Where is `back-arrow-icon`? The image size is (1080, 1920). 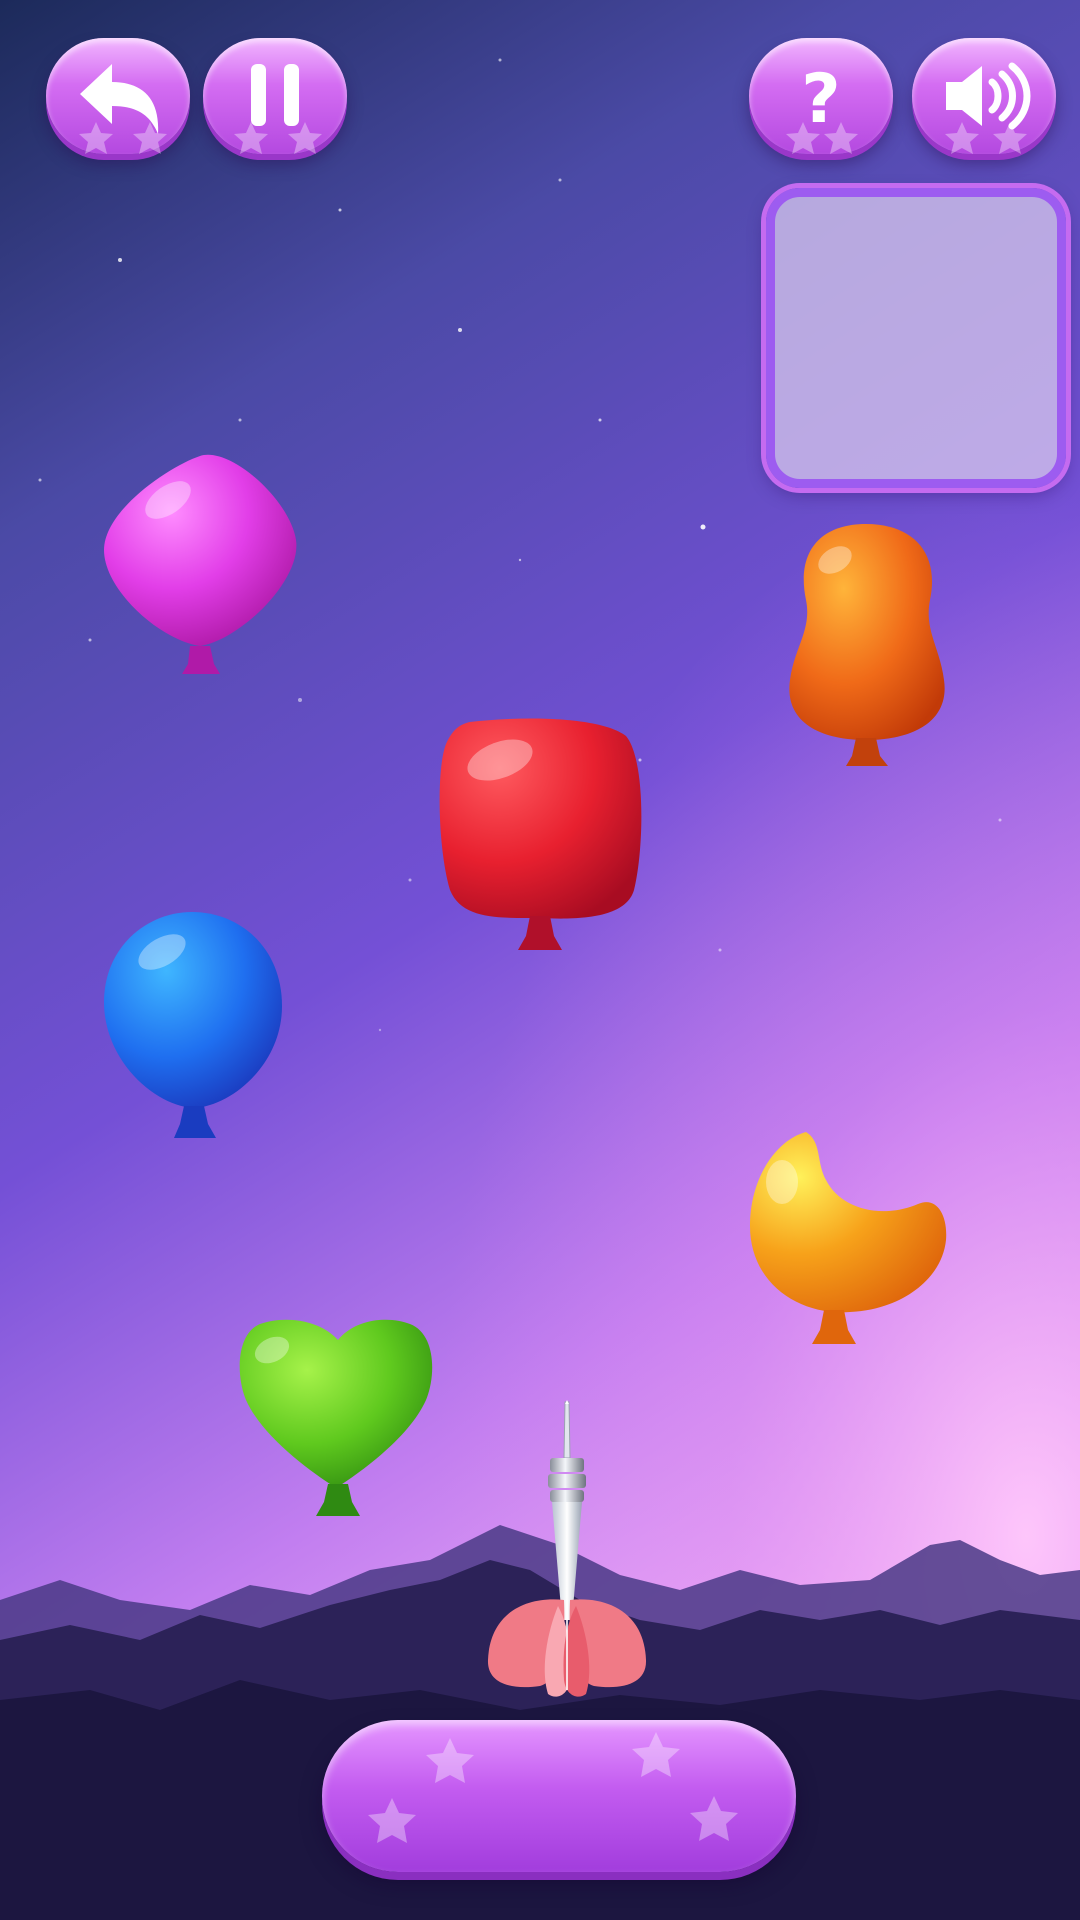
back-arrow-icon is located at coordinates (123, 109).